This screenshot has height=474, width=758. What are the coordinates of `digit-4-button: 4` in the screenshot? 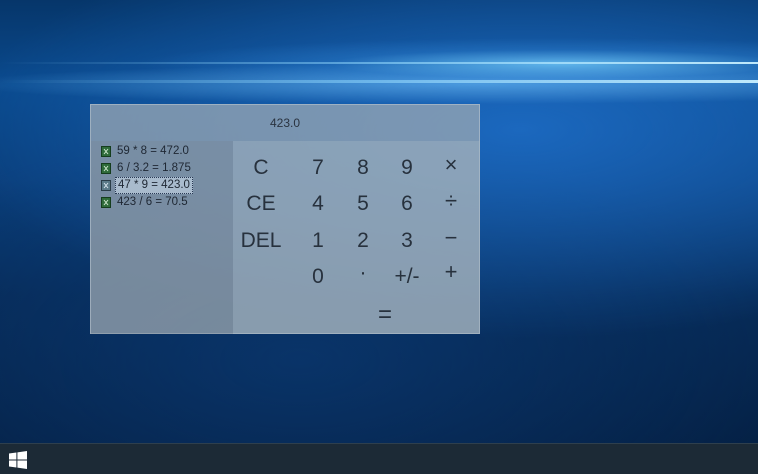 It's located at (318, 204).